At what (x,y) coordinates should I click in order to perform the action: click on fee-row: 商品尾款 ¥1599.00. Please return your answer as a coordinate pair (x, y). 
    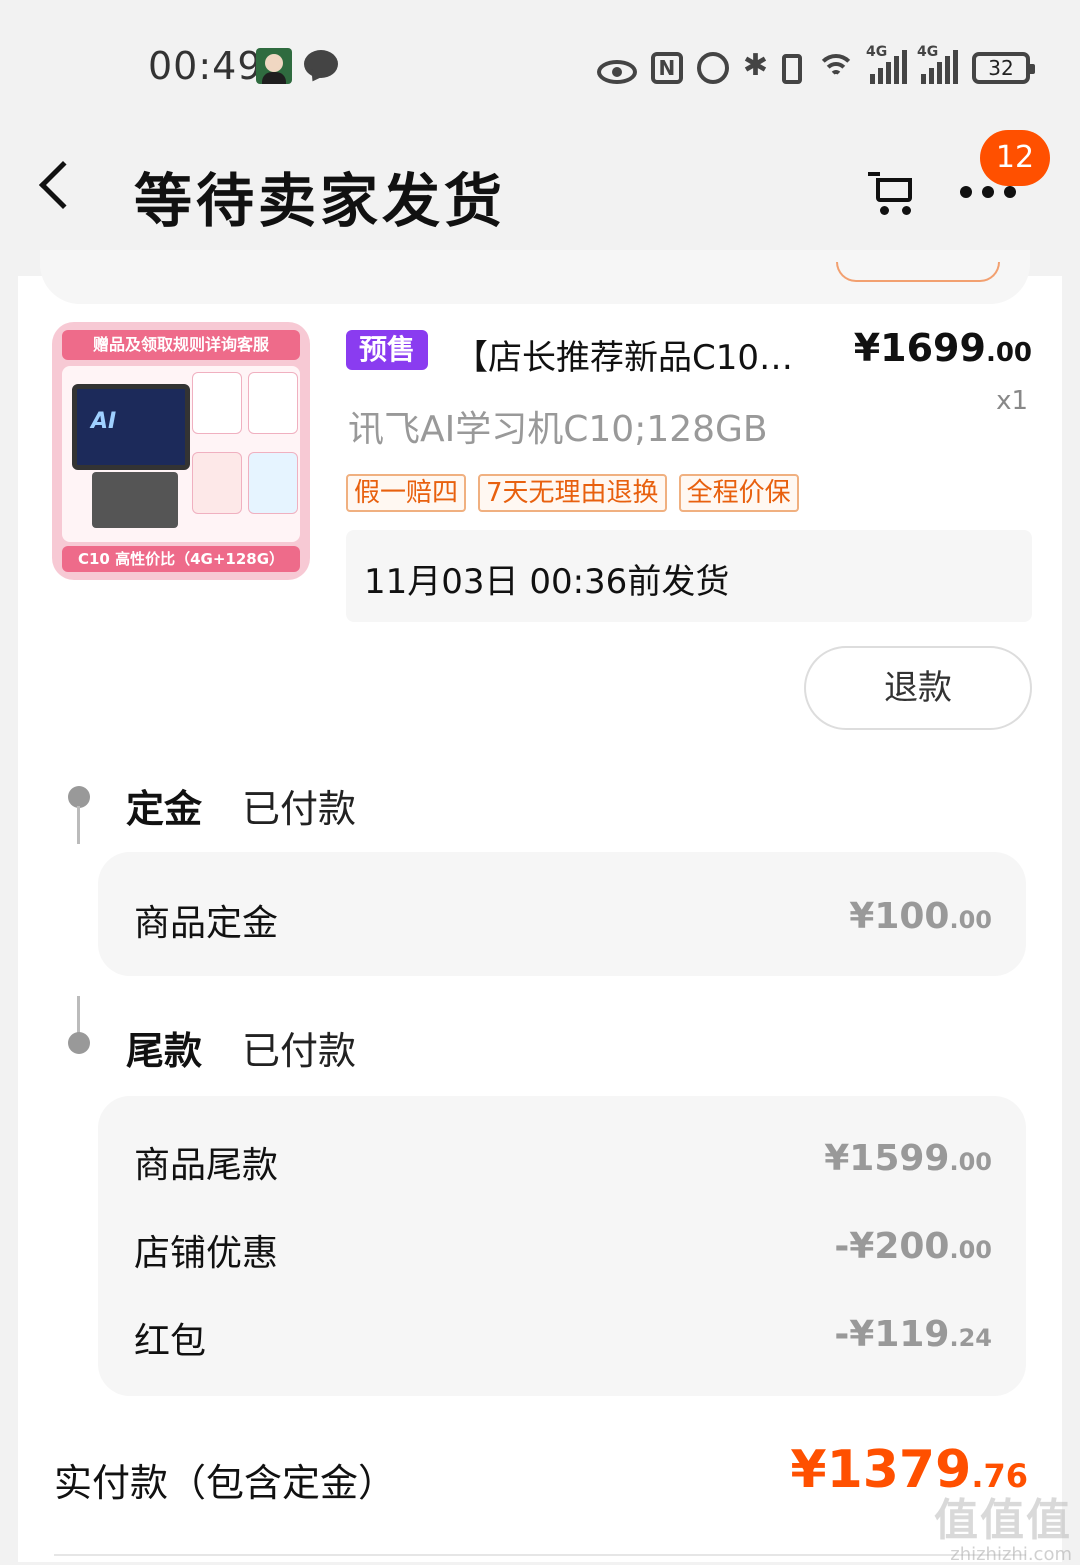
    Looking at the image, I should click on (563, 1161).